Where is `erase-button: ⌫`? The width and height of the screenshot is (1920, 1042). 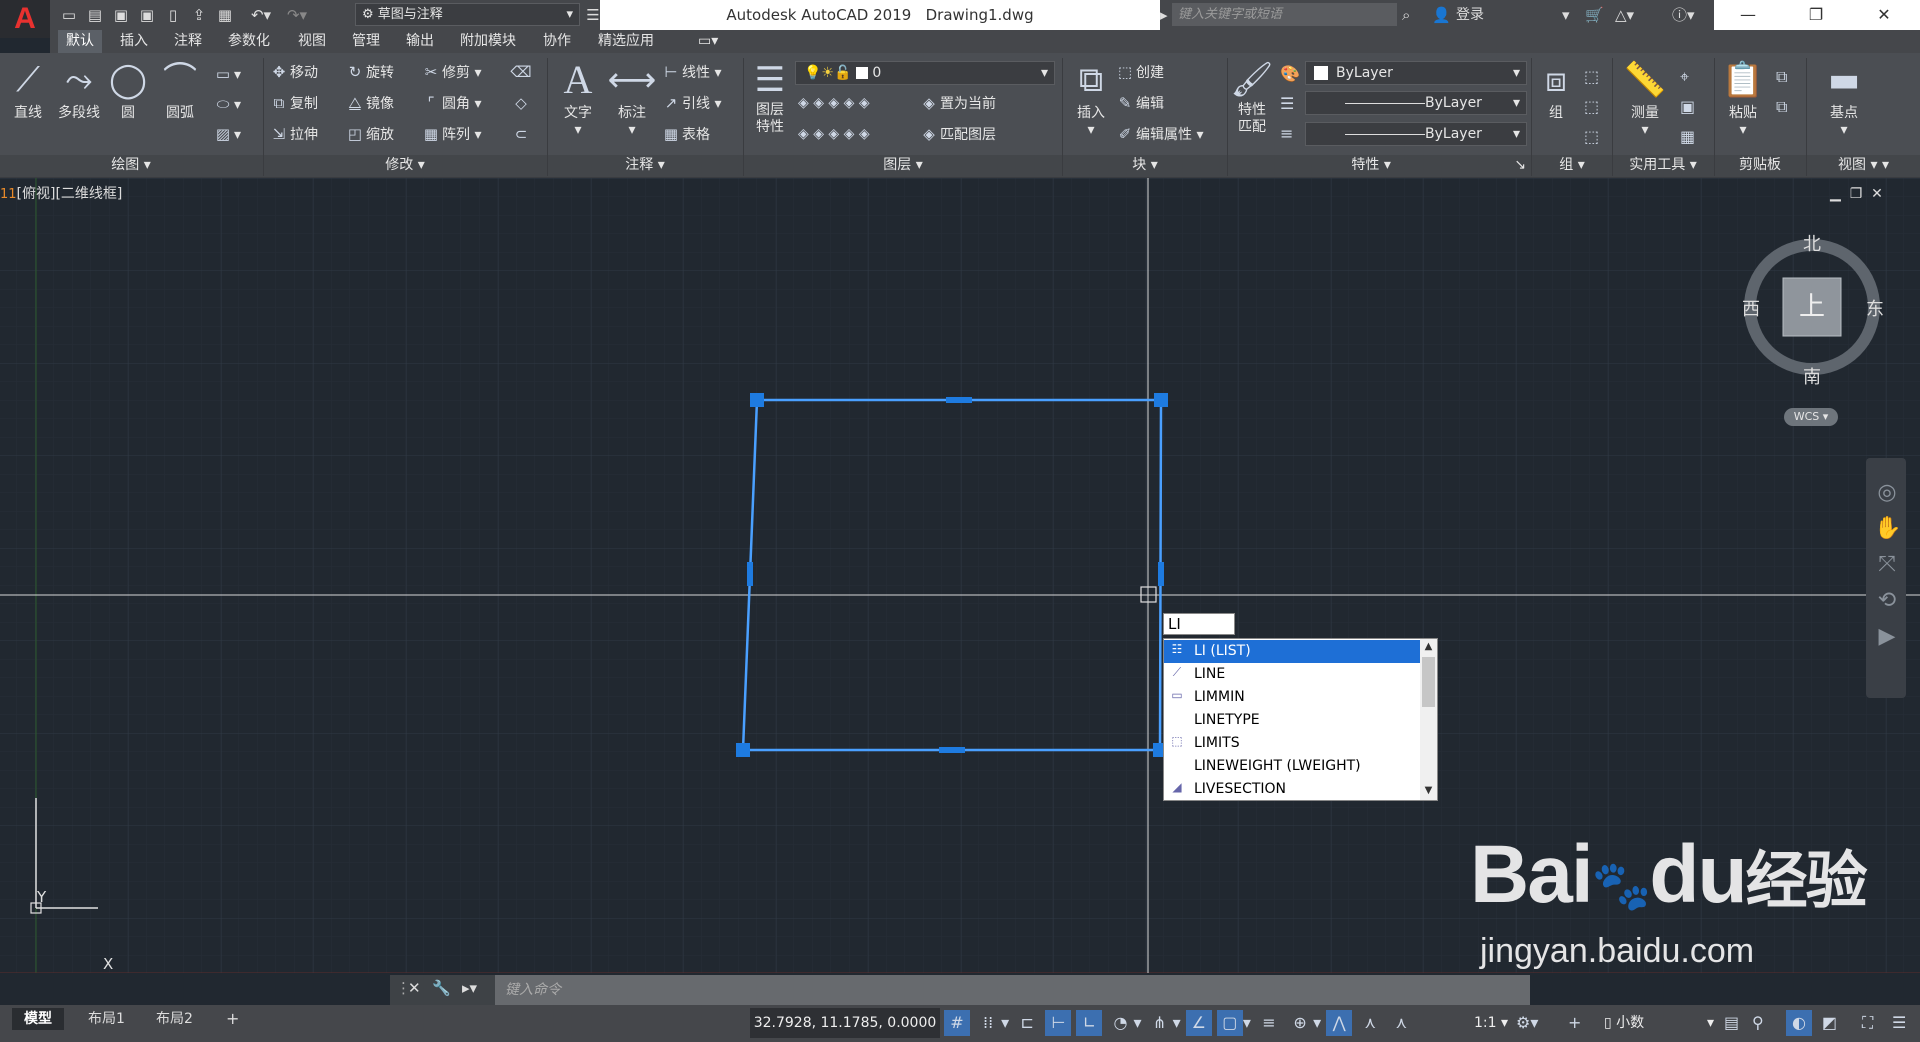 erase-button: ⌫ is located at coordinates (521, 72).